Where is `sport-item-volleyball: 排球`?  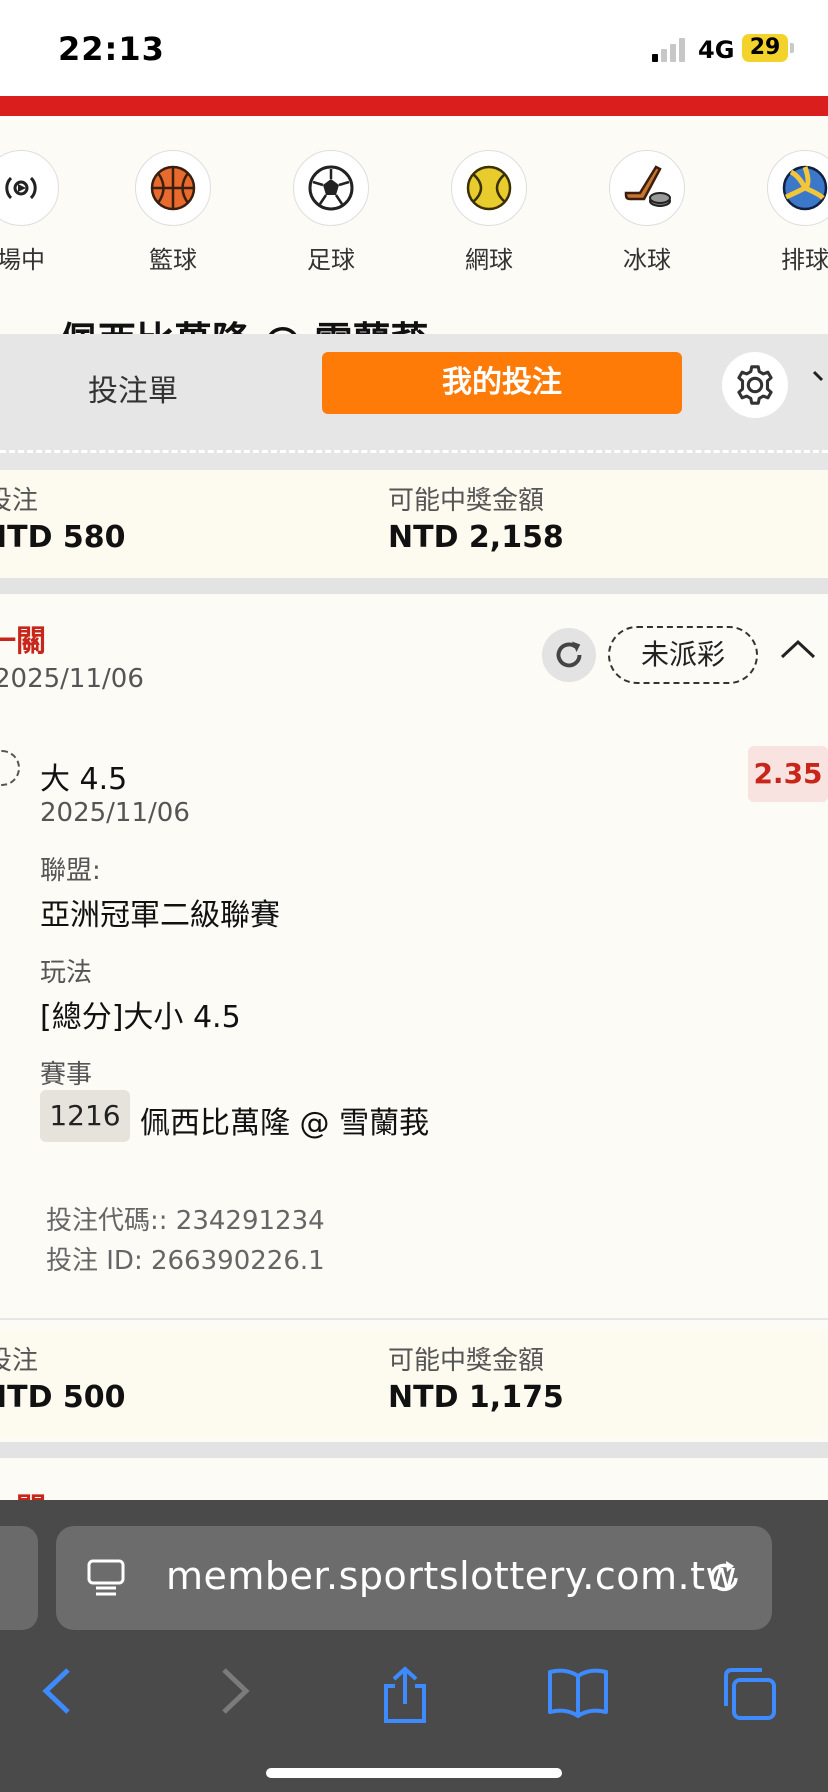
sport-item-volleyball: 排球 is located at coordinates (789, 212).